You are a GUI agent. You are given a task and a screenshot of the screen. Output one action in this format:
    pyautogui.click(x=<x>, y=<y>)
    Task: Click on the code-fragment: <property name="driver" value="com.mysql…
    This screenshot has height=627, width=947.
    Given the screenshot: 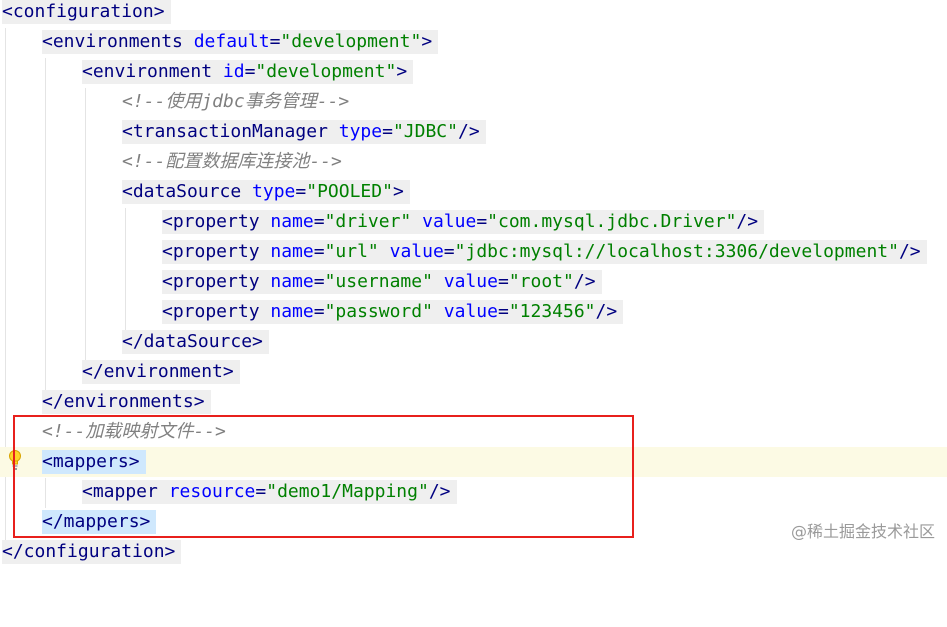 What is the action you would take?
    pyautogui.click(x=463, y=222)
    